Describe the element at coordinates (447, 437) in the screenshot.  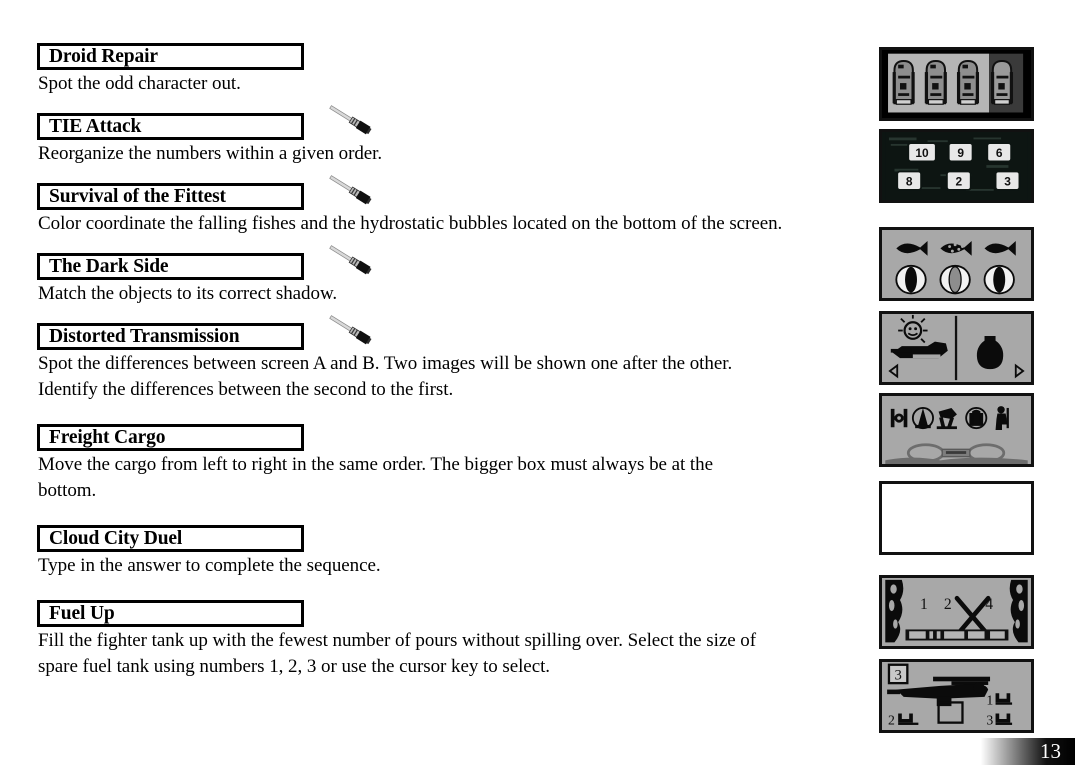
I see `title-row: Freight Cargo` at that location.